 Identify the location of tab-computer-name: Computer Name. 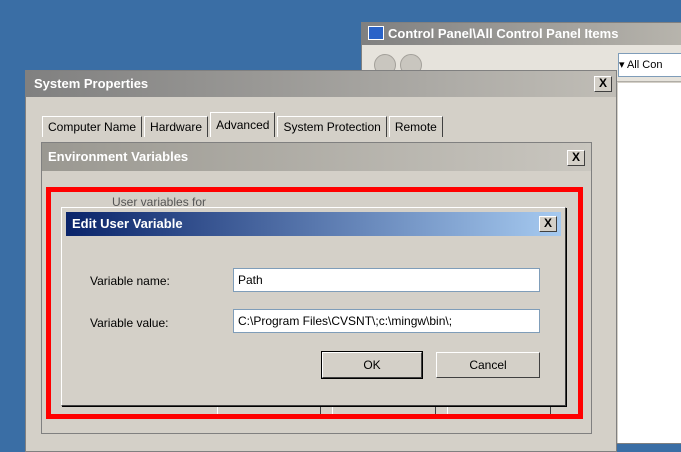
(92, 126).